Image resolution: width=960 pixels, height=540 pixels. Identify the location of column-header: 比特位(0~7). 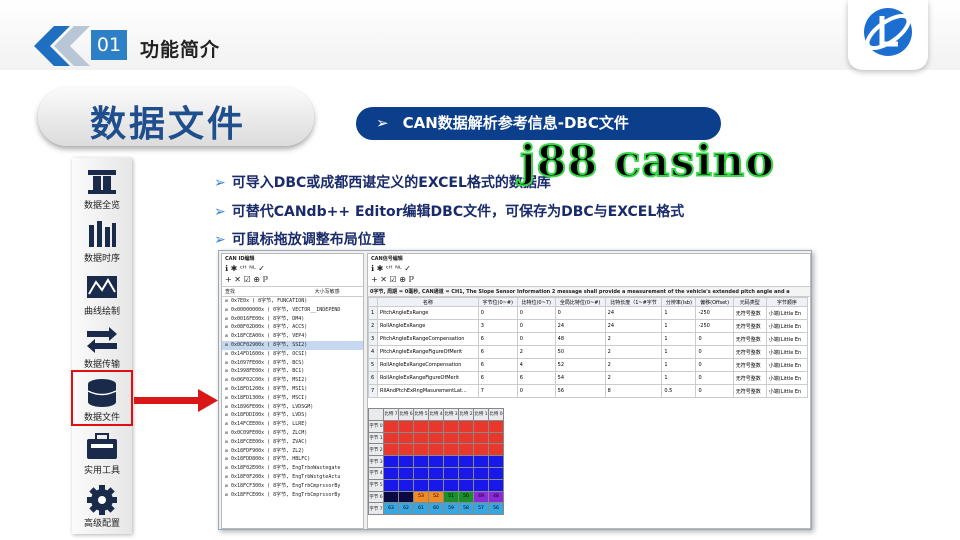
(536, 302).